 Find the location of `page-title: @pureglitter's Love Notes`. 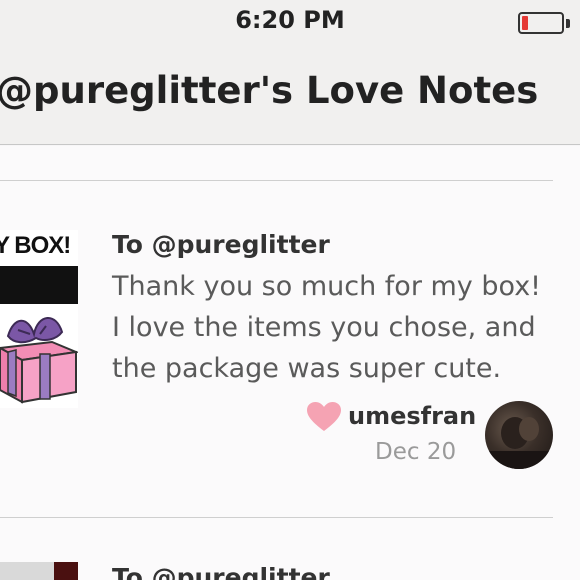

page-title: @pureglitter's Love Notes is located at coordinates (269, 90).